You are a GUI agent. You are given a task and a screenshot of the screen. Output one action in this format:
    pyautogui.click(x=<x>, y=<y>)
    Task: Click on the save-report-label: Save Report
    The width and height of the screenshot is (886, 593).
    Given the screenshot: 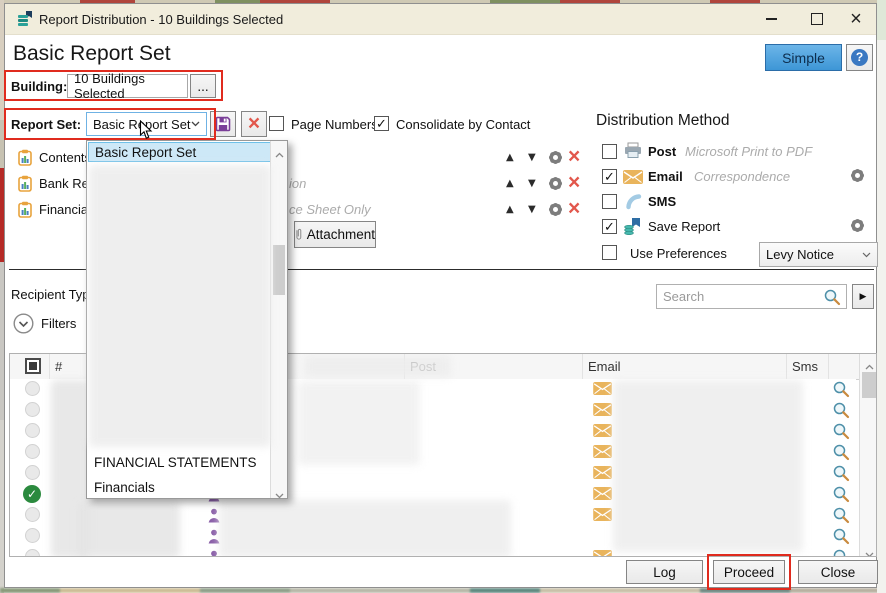 What is the action you would take?
    pyautogui.click(x=684, y=226)
    